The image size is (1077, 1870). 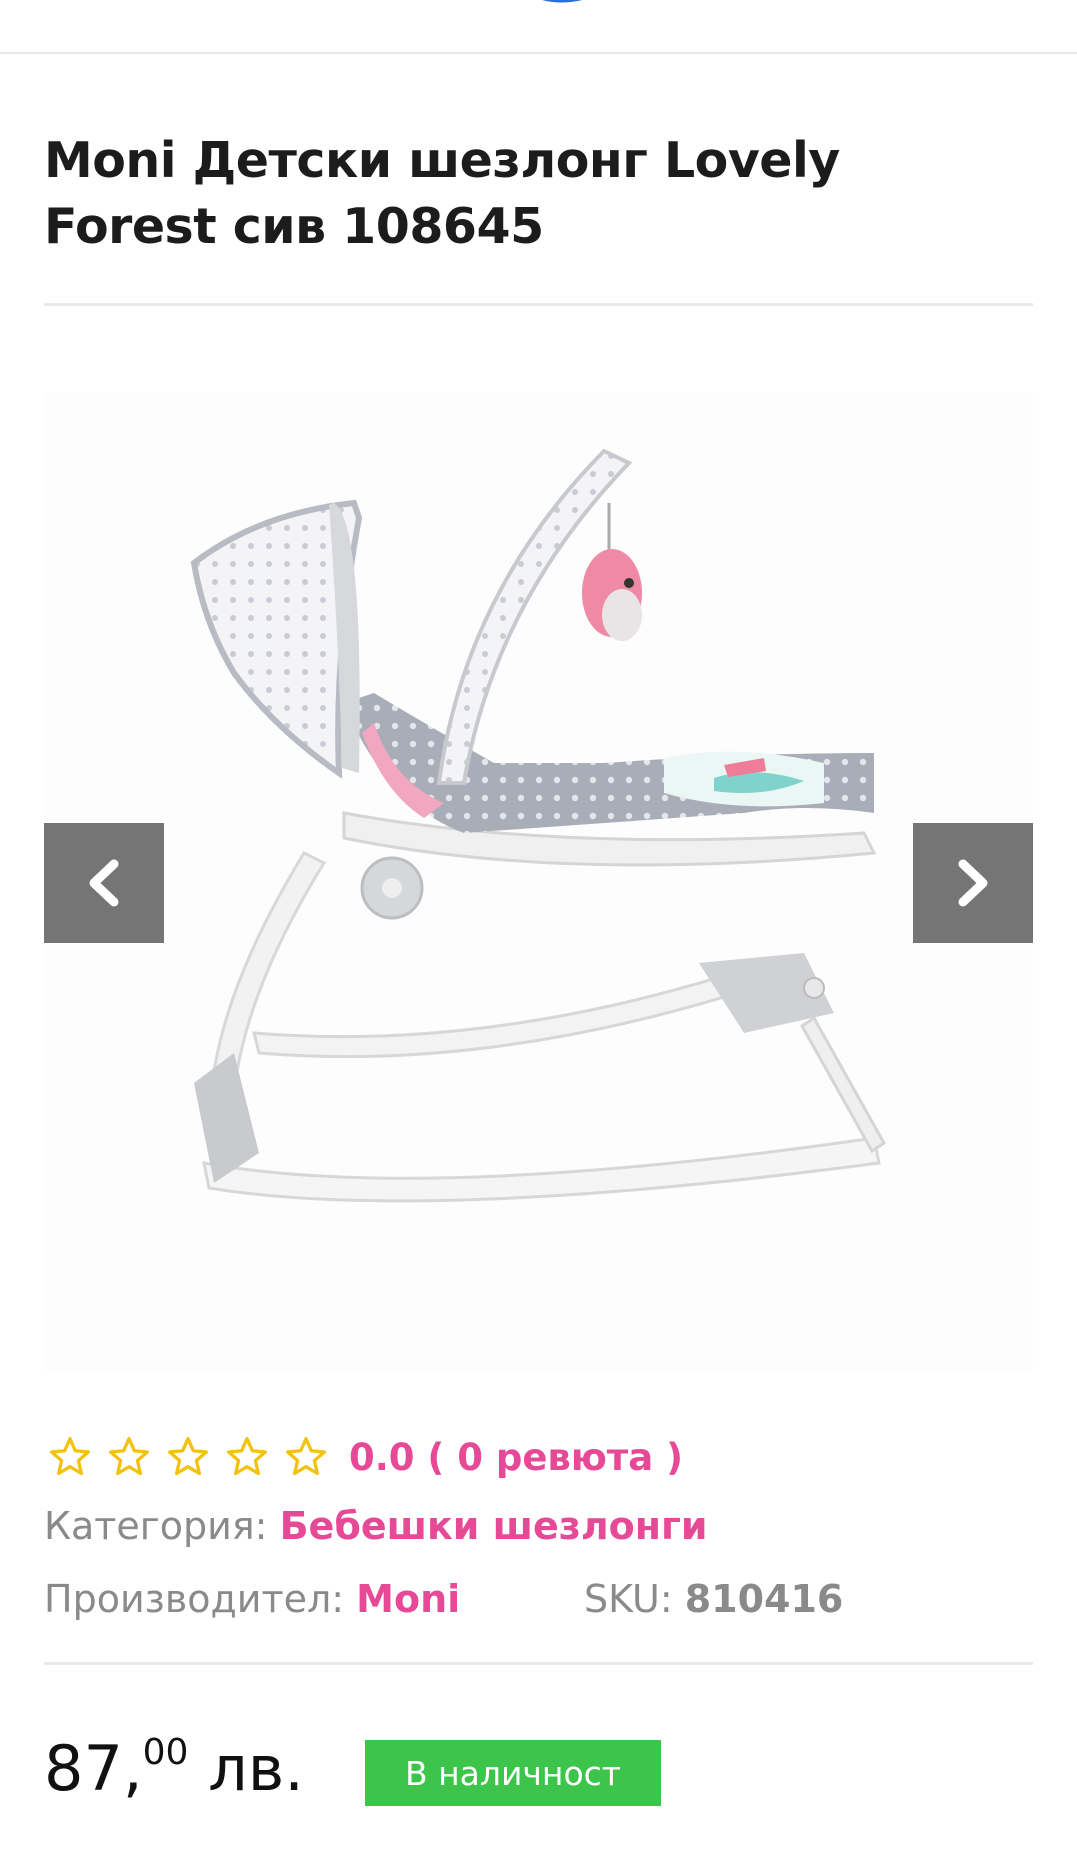 What do you see at coordinates (442, 160) in the screenshot?
I see `title-line-1: Moni Детски шезлонг Lovely` at bounding box center [442, 160].